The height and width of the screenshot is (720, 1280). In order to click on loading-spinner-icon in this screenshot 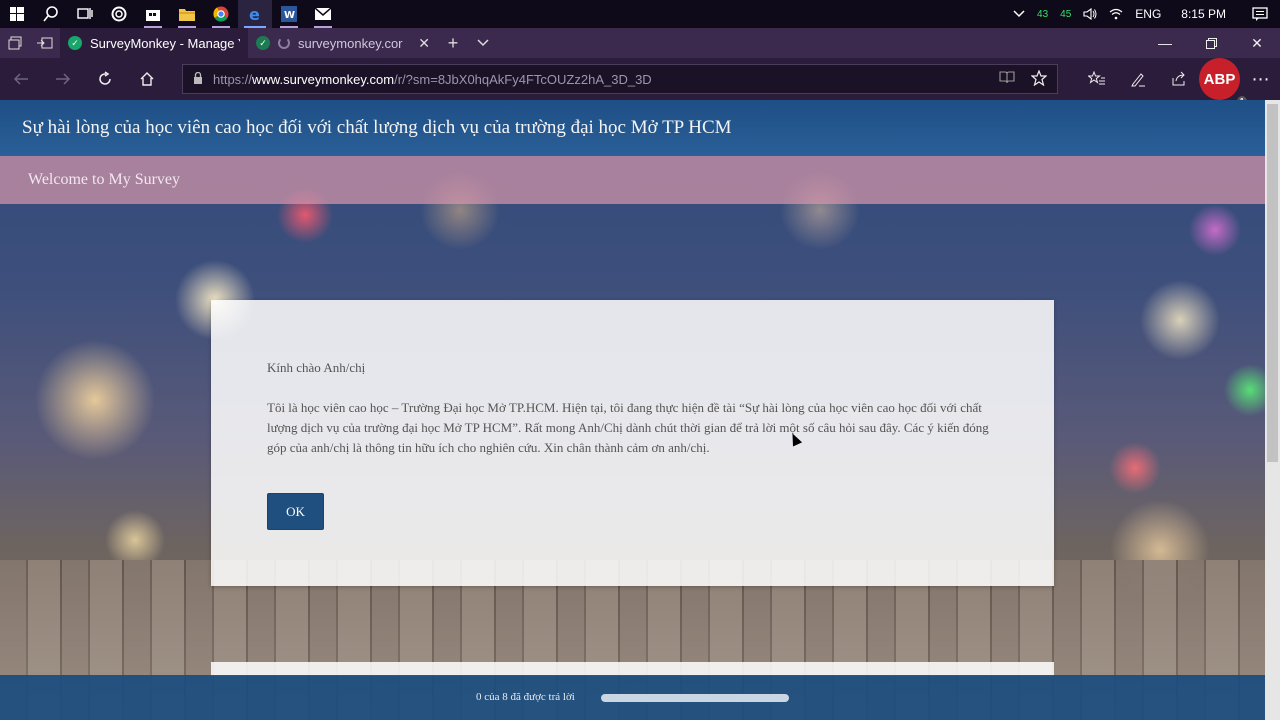, I will do `click(284, 43)`.